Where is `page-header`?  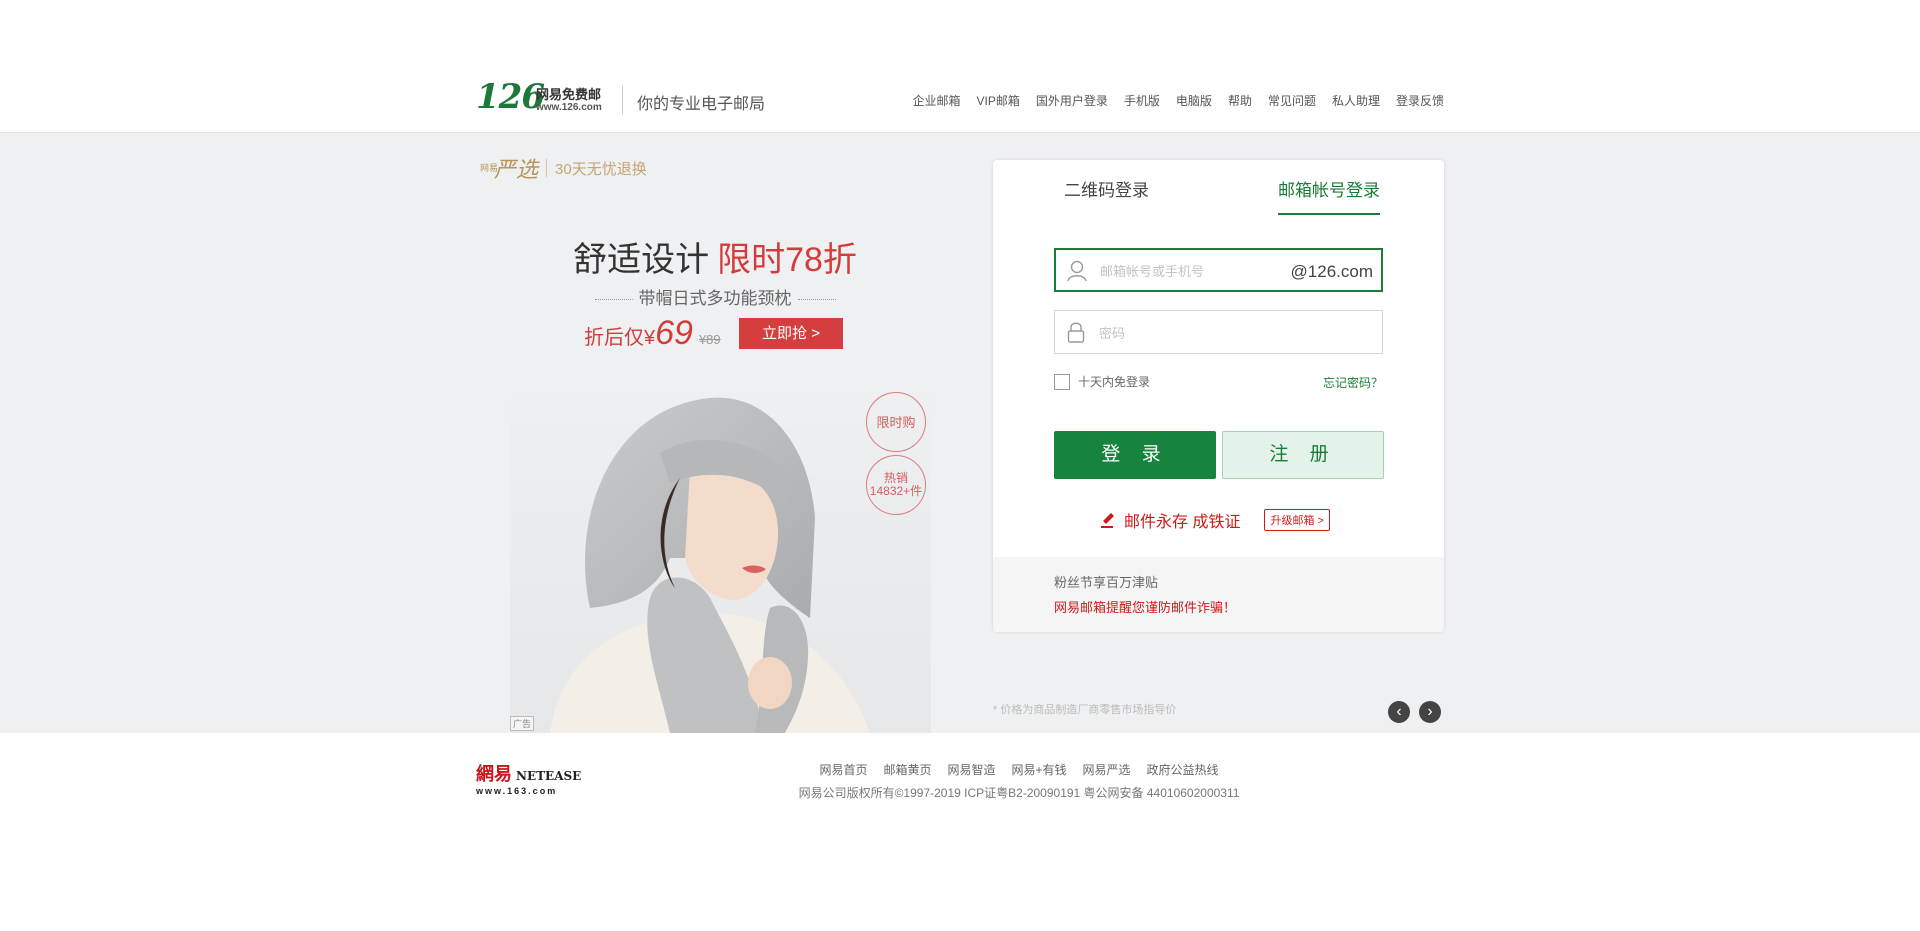
page-header is located at coordinates (960, 66).